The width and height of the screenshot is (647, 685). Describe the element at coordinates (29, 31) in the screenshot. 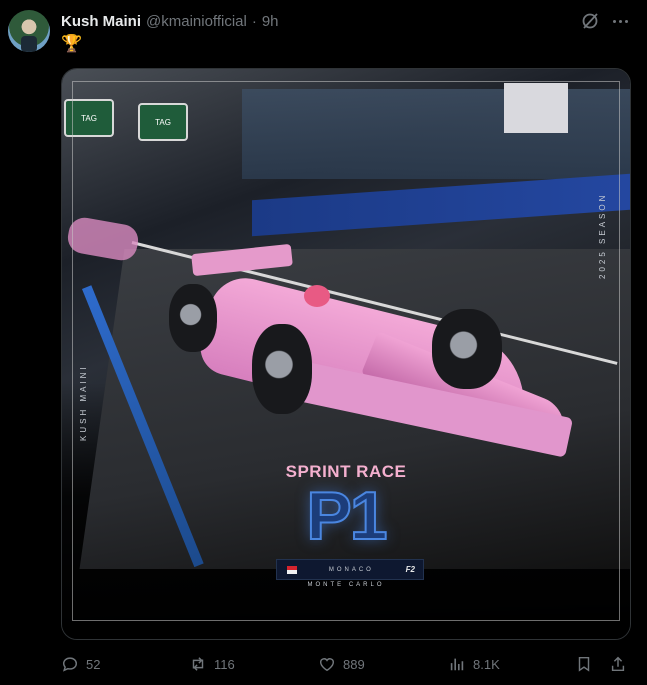

I see `avatar` at that location.